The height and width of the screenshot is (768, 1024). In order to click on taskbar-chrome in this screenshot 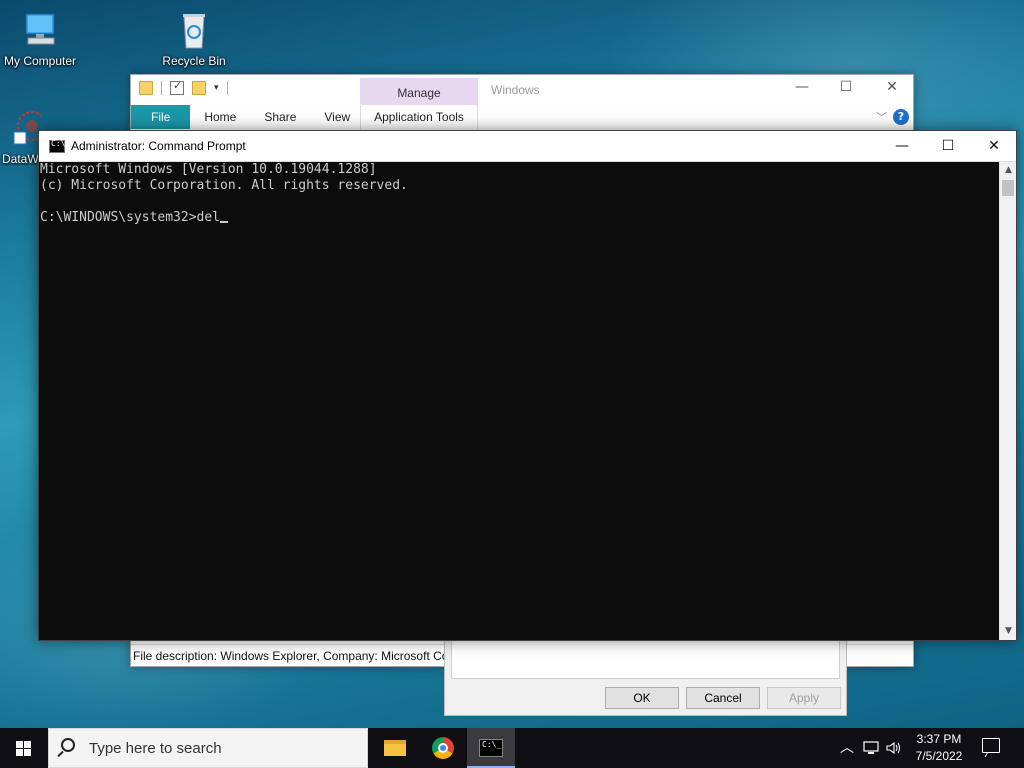, I will do `click(443, 748)`.